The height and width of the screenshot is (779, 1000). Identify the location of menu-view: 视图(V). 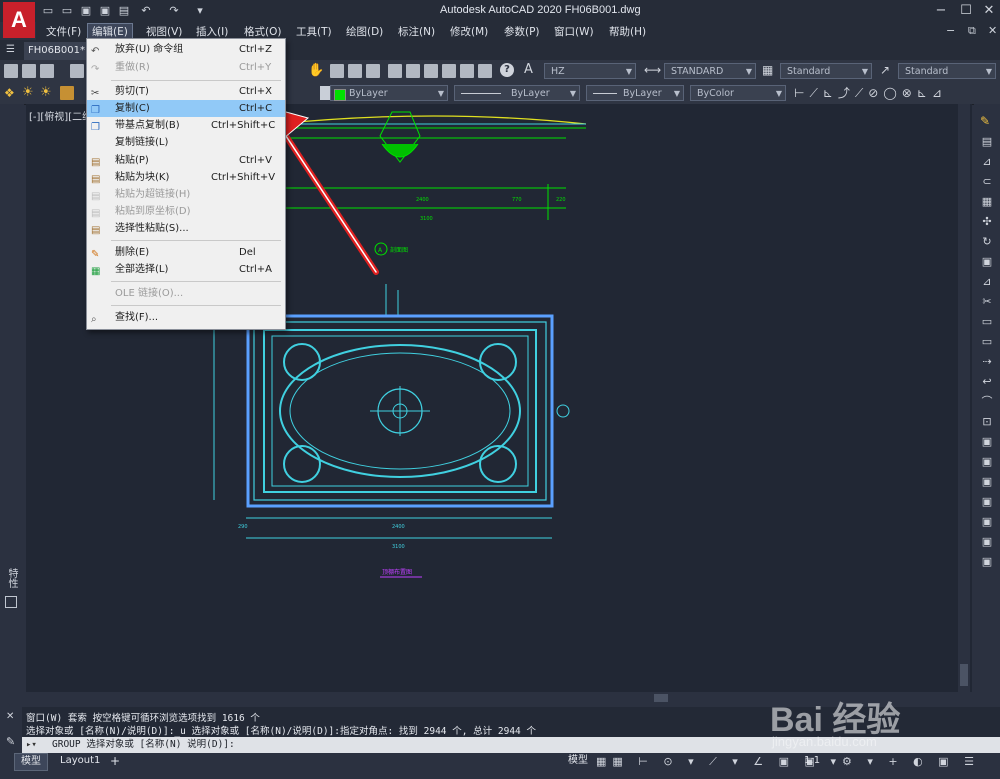
(164, 31).